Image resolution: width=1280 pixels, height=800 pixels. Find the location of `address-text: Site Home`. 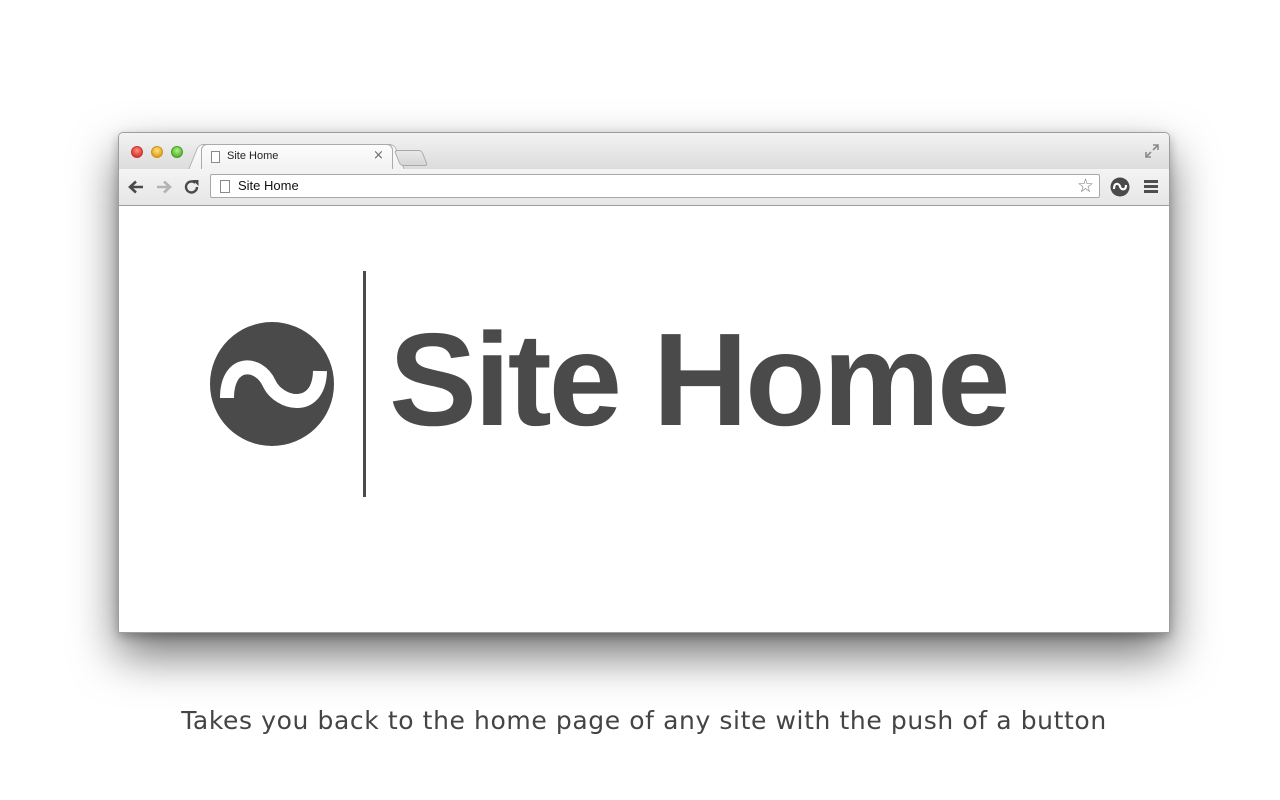

address-text: Site Home is located at coordinates (268, 185).